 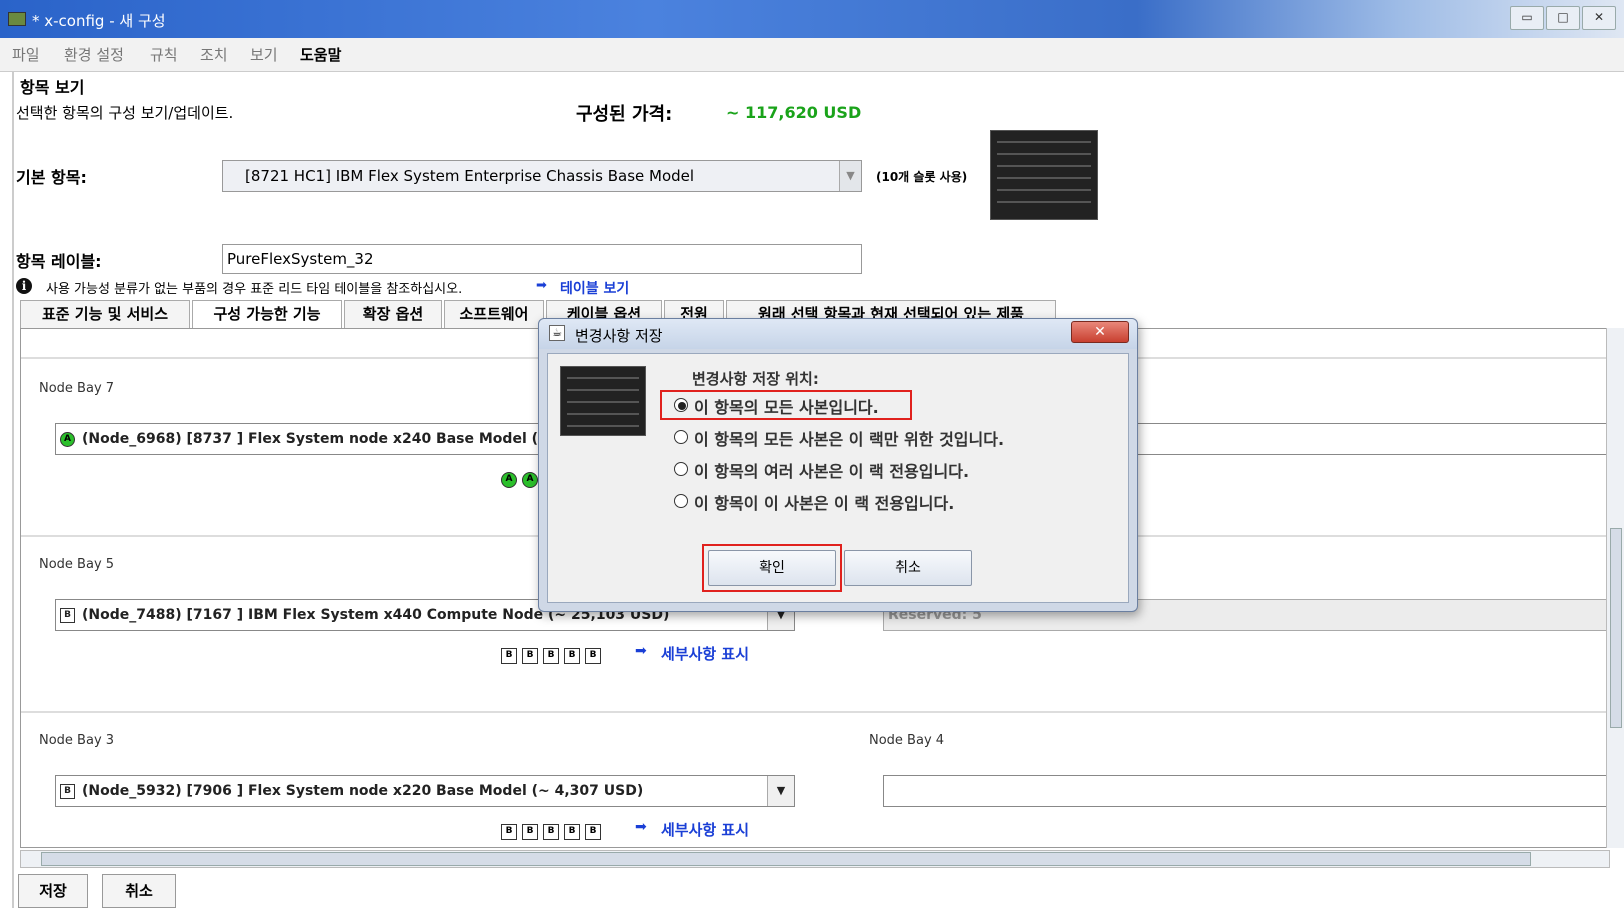 I want to click on node-bay-4-label: Node Bay 4, so click(x=907, y=740).